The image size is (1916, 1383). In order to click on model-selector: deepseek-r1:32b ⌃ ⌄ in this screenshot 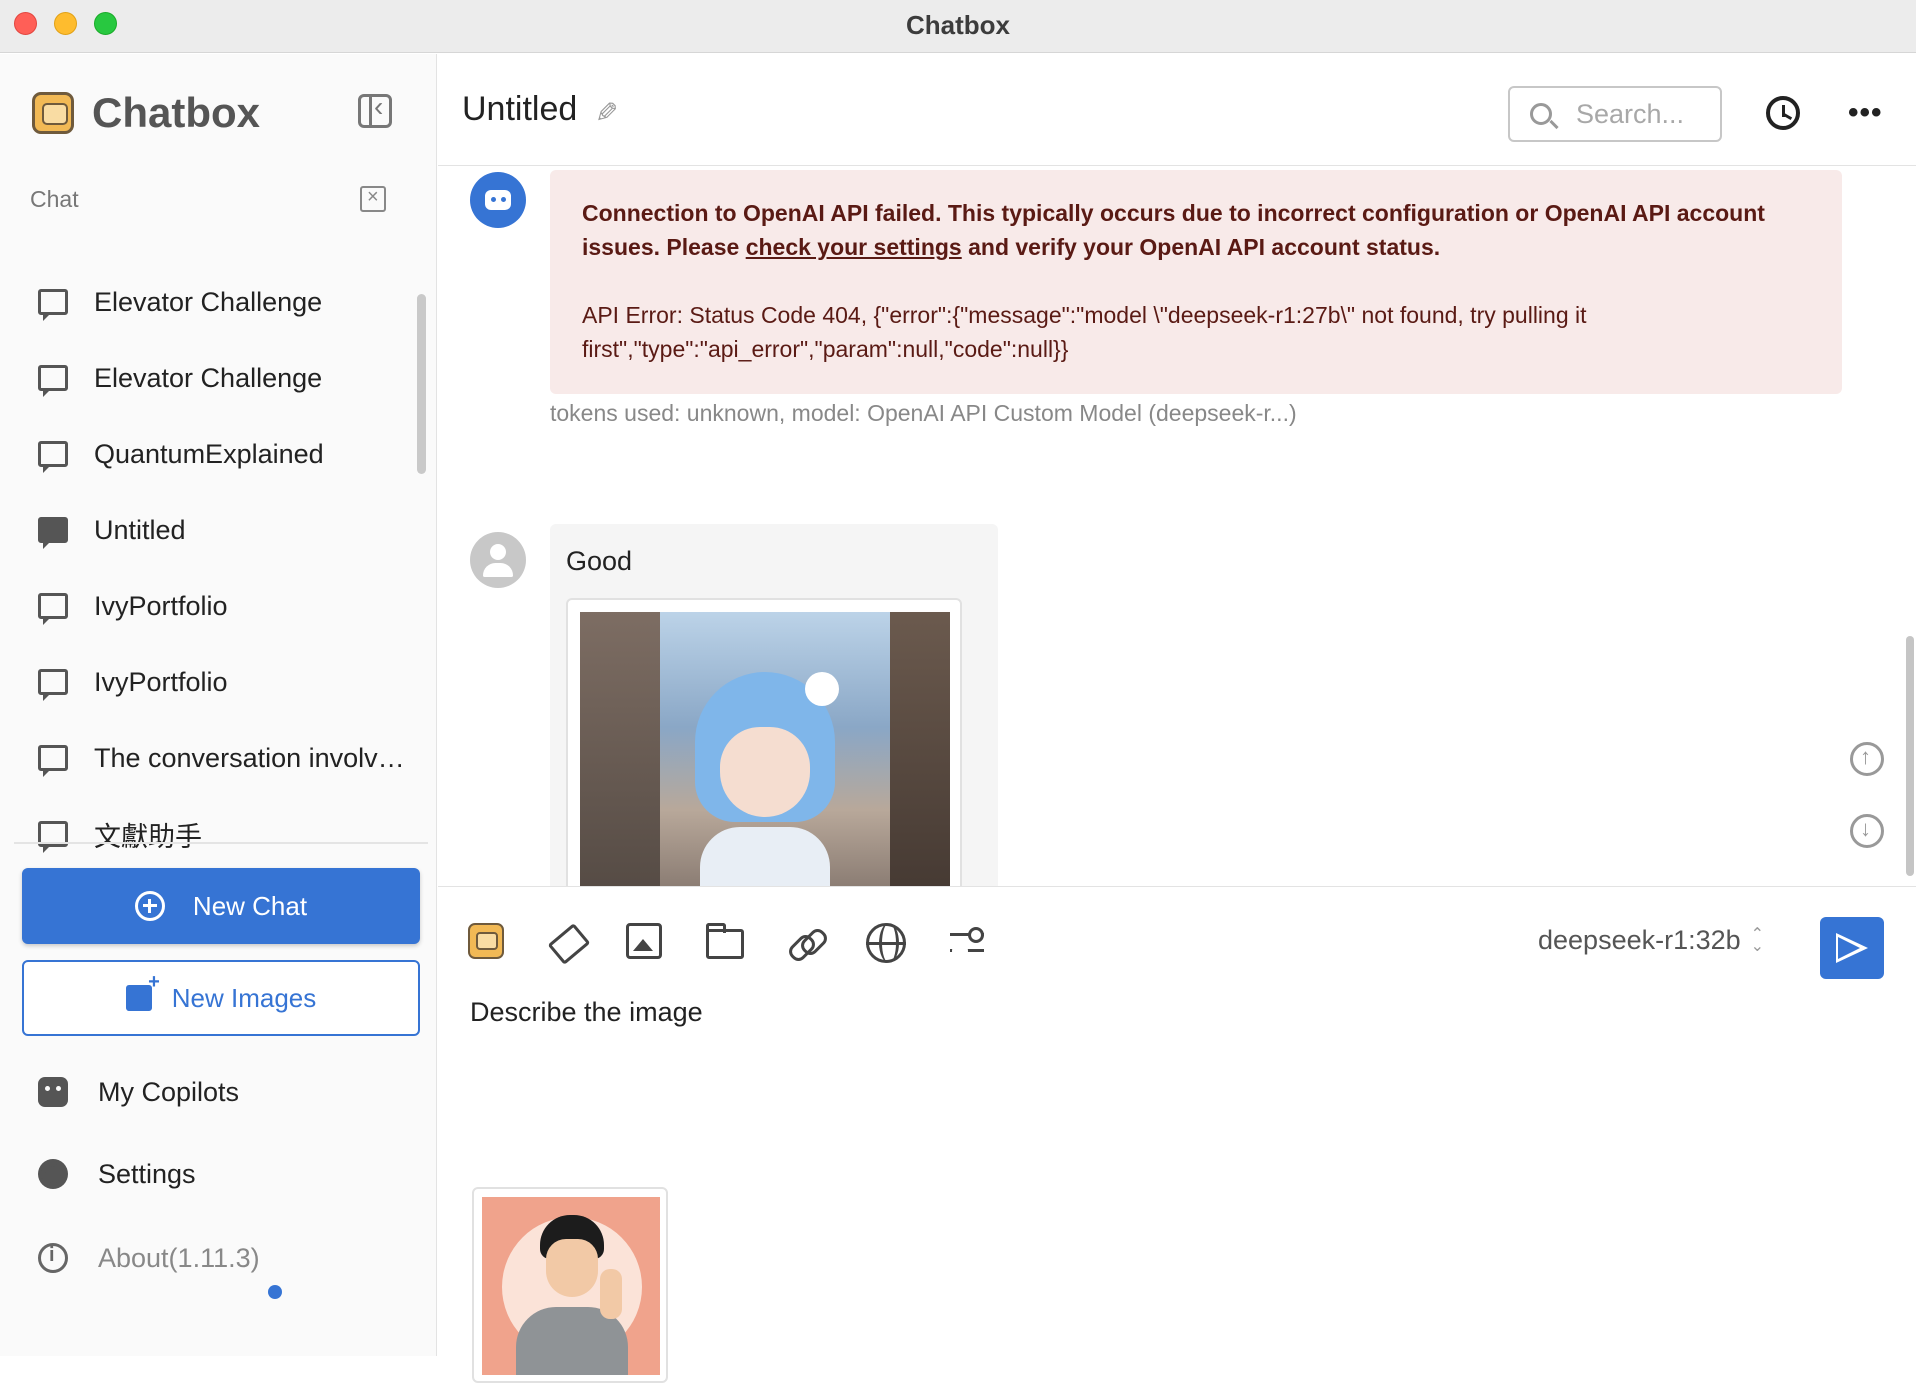, I will do `click(1651, 940)`.